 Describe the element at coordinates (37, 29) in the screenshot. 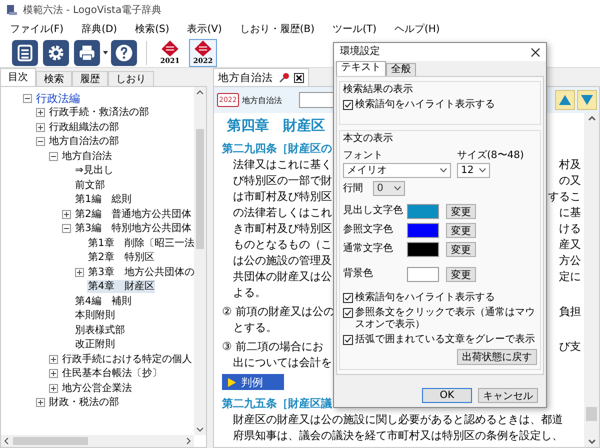

I see `menu-item: ファイル(F)` at that location.